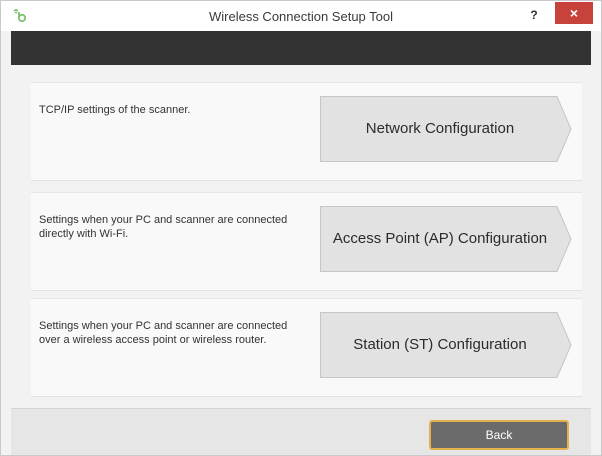 The height and width of the screenshot is (456, 602). I want to click on close-button: ×, so click(574, 13).